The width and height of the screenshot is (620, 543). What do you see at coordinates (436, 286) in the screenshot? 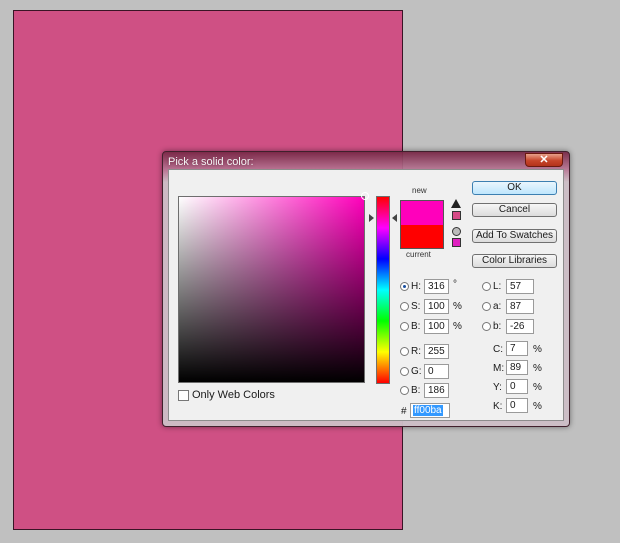
I see `hue-input: 316` at bounding box center [436, 286].